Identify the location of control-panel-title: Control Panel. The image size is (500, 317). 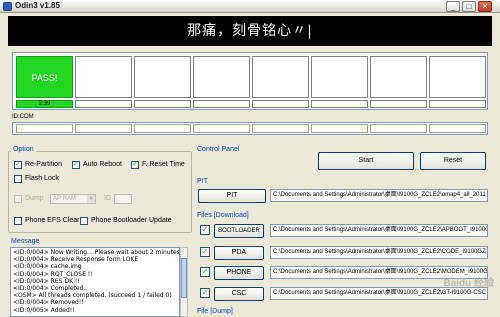
(218, 149).